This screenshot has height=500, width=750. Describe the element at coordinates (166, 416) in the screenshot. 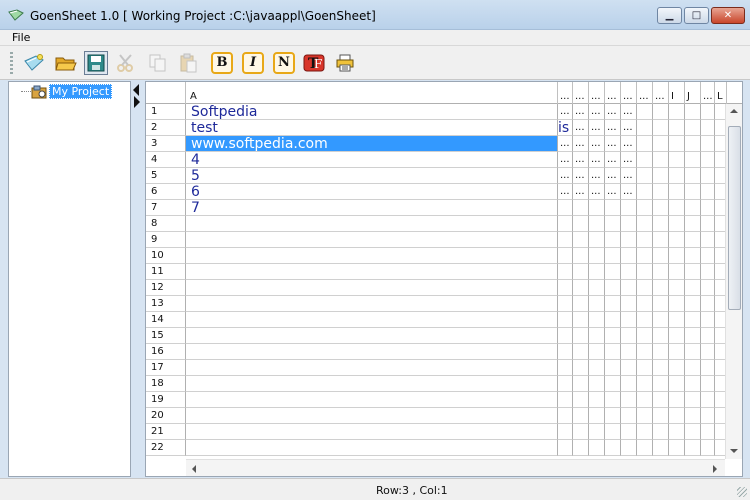

I see `row-number: 20` at that location.